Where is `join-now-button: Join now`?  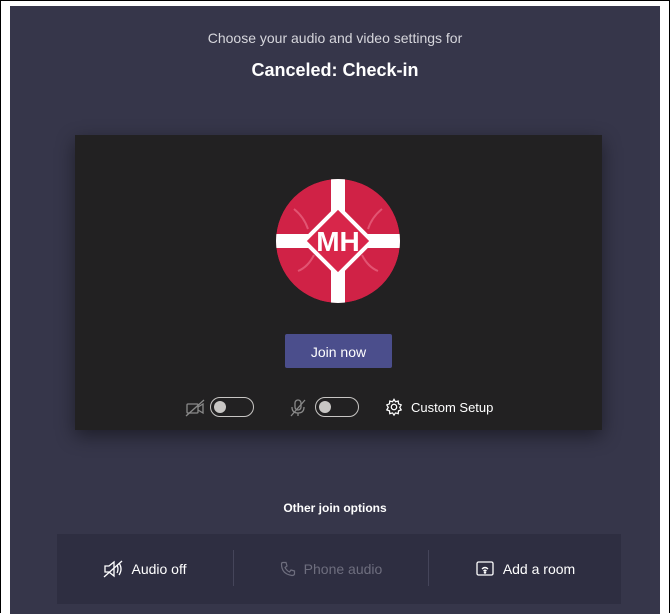 join-now-button: Join now is located at coordinates (338, 351).